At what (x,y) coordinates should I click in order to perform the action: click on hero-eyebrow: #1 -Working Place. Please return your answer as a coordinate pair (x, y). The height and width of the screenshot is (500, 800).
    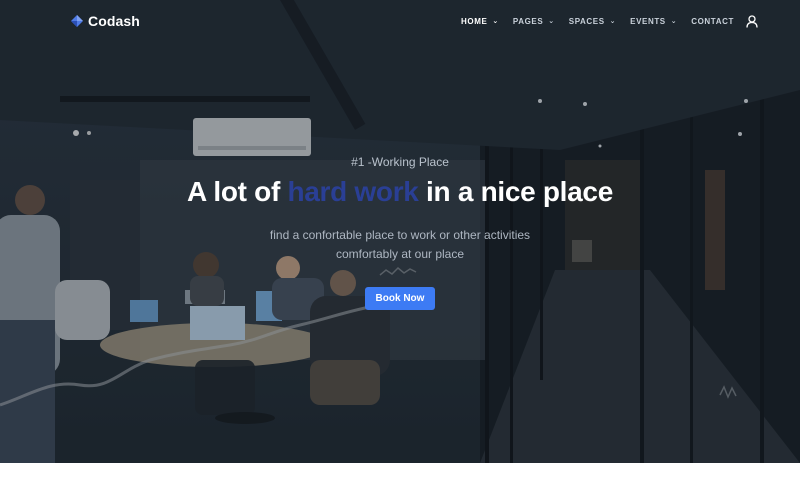
    Looking at the image, I should click on (400, 162).